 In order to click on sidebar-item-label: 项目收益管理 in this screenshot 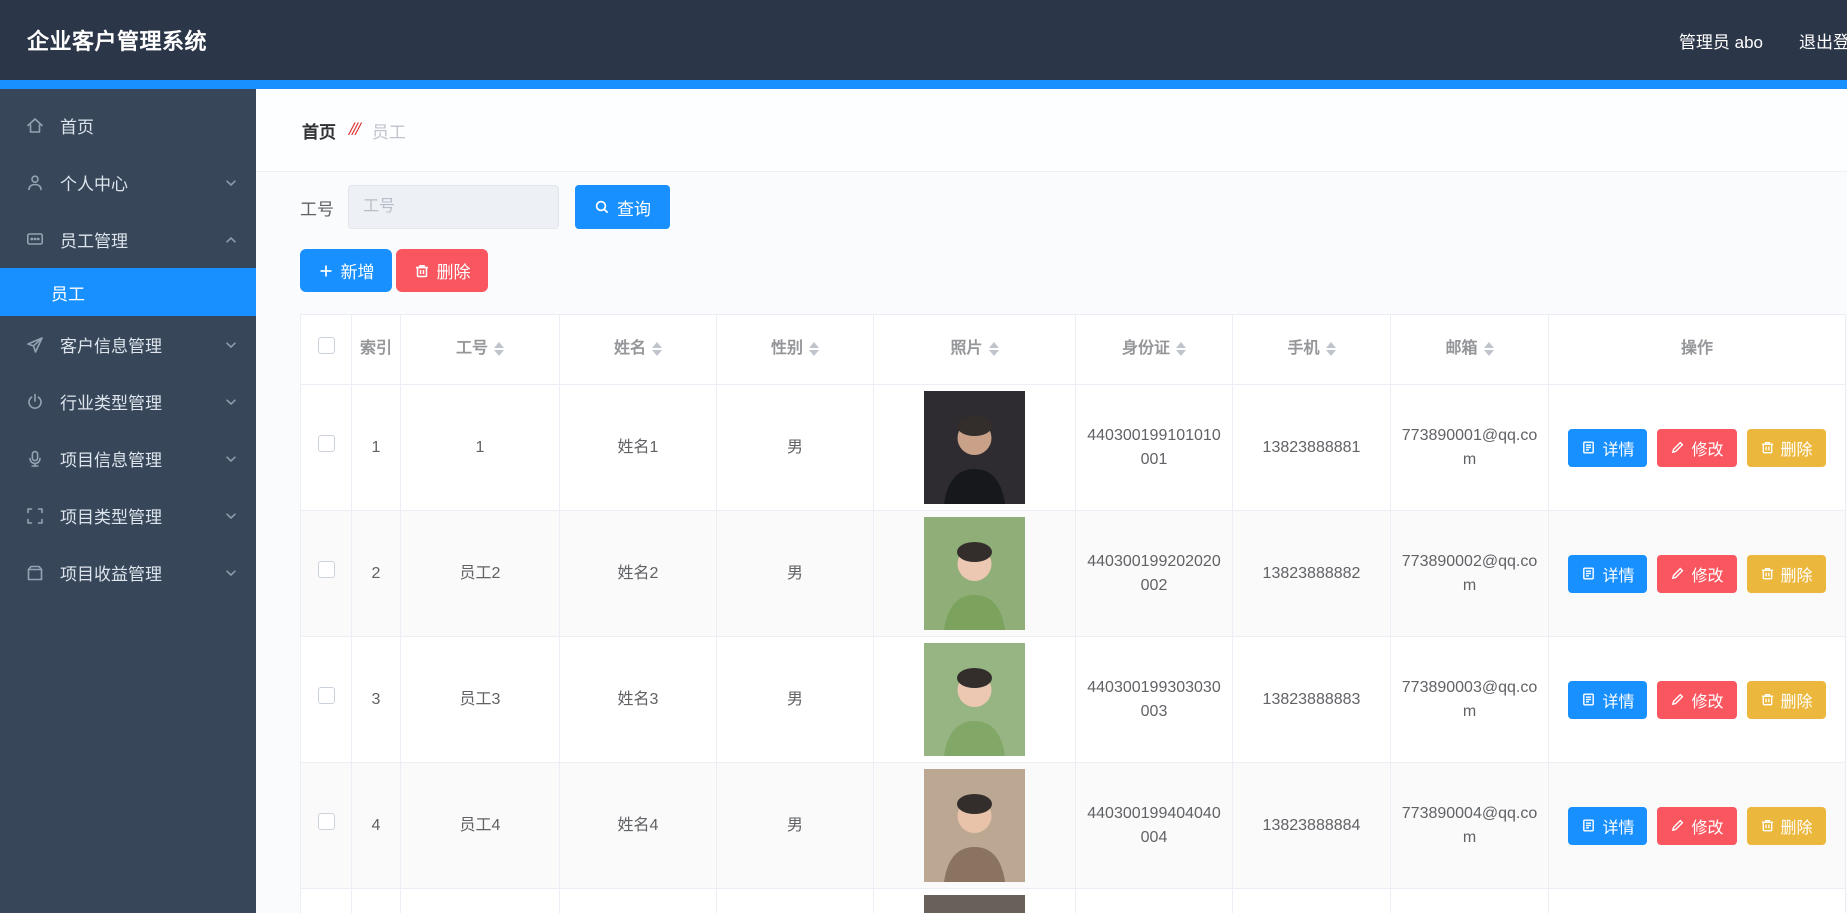, I will do `click(111, 574)`.